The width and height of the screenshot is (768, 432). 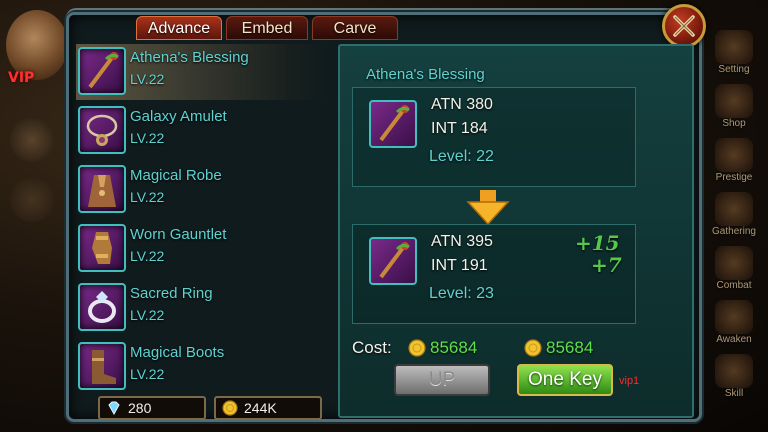 What do you see at coordinates (488, 207) in the screenshot?
I see `down-arrow-icon` at bounding box center [488, 207].